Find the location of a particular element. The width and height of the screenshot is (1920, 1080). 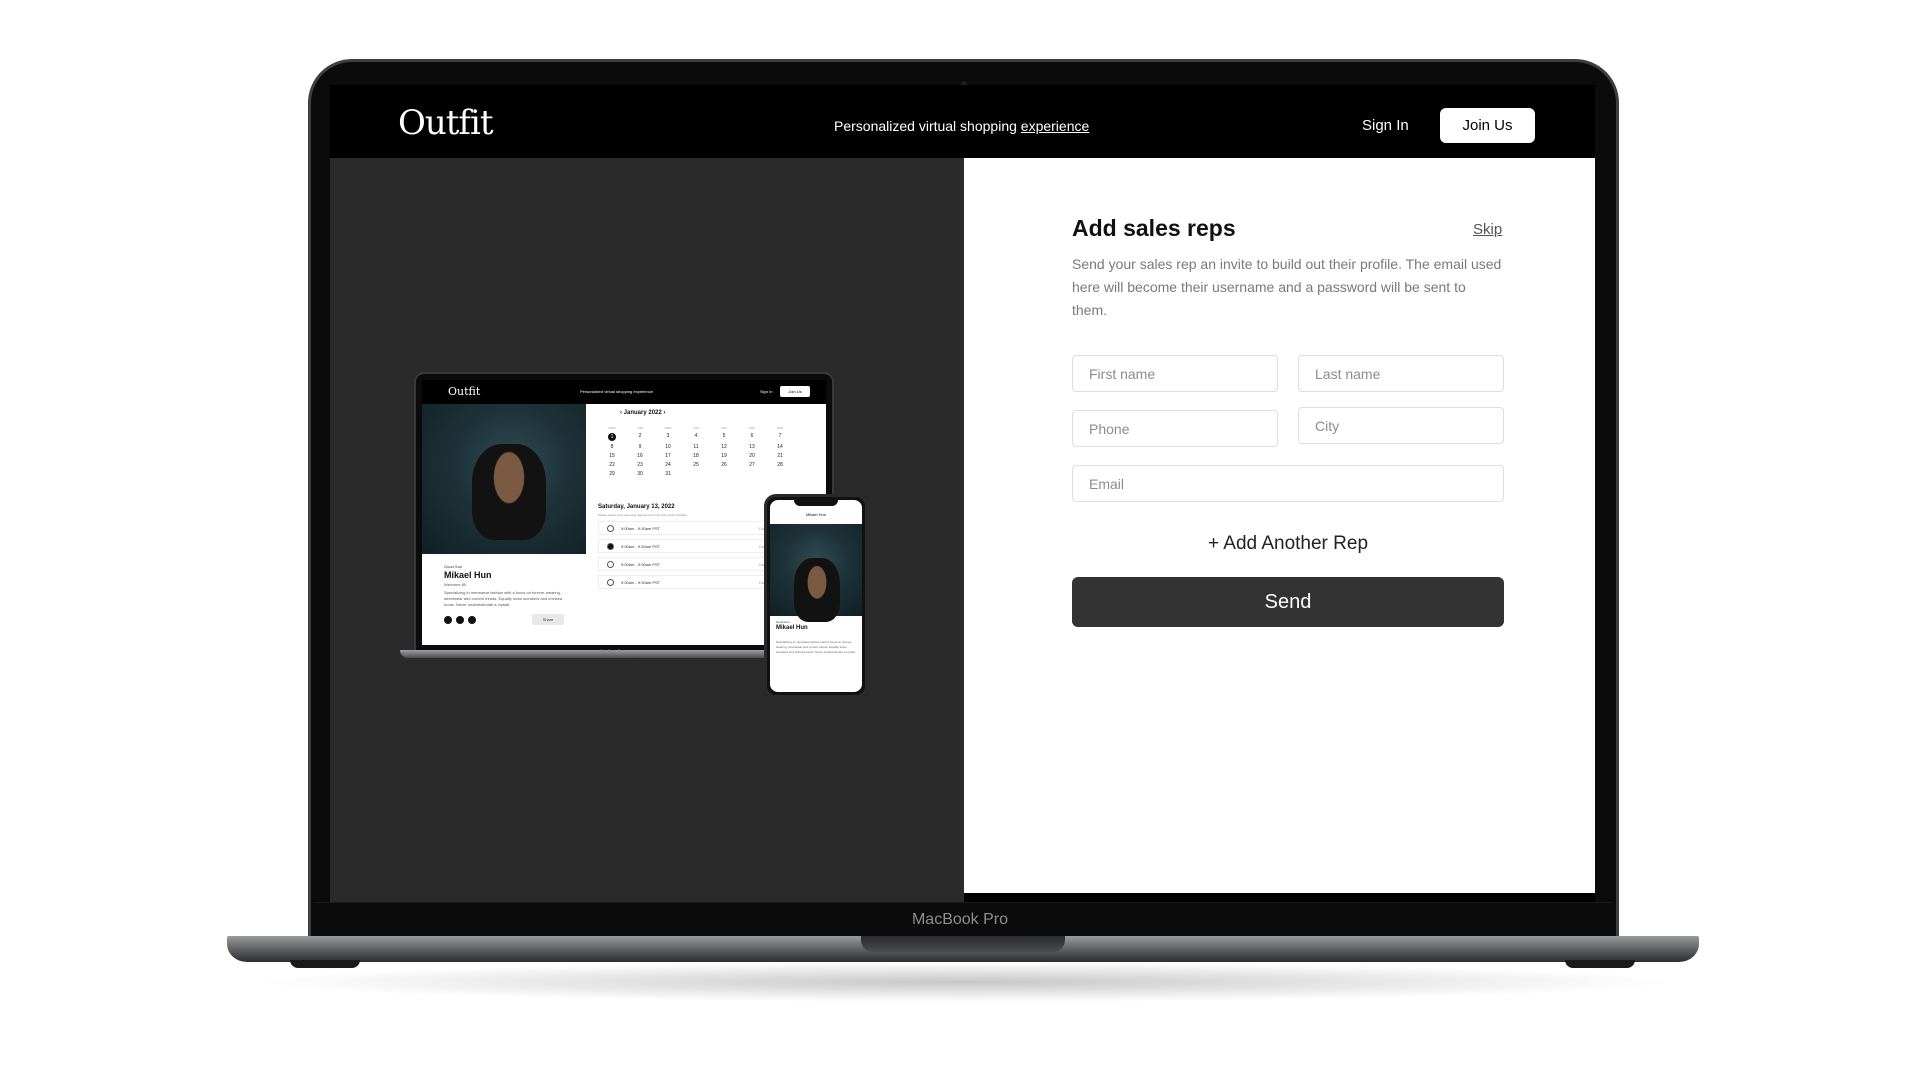

calendar-weekday: SAT is located at coordinates (752, 428).